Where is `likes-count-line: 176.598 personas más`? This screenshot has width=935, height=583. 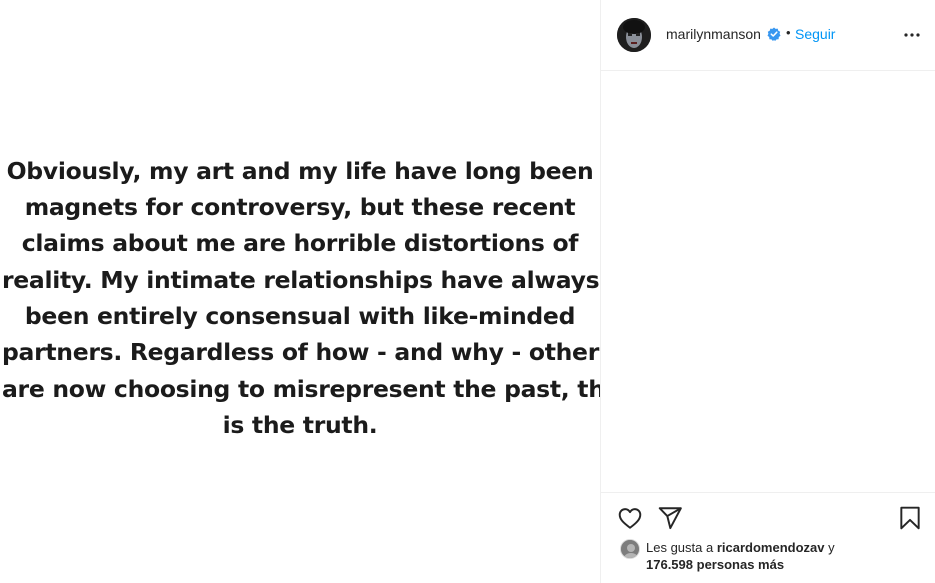 likes-count-line: 176.598 personas más is located at coordinates (715, 564).